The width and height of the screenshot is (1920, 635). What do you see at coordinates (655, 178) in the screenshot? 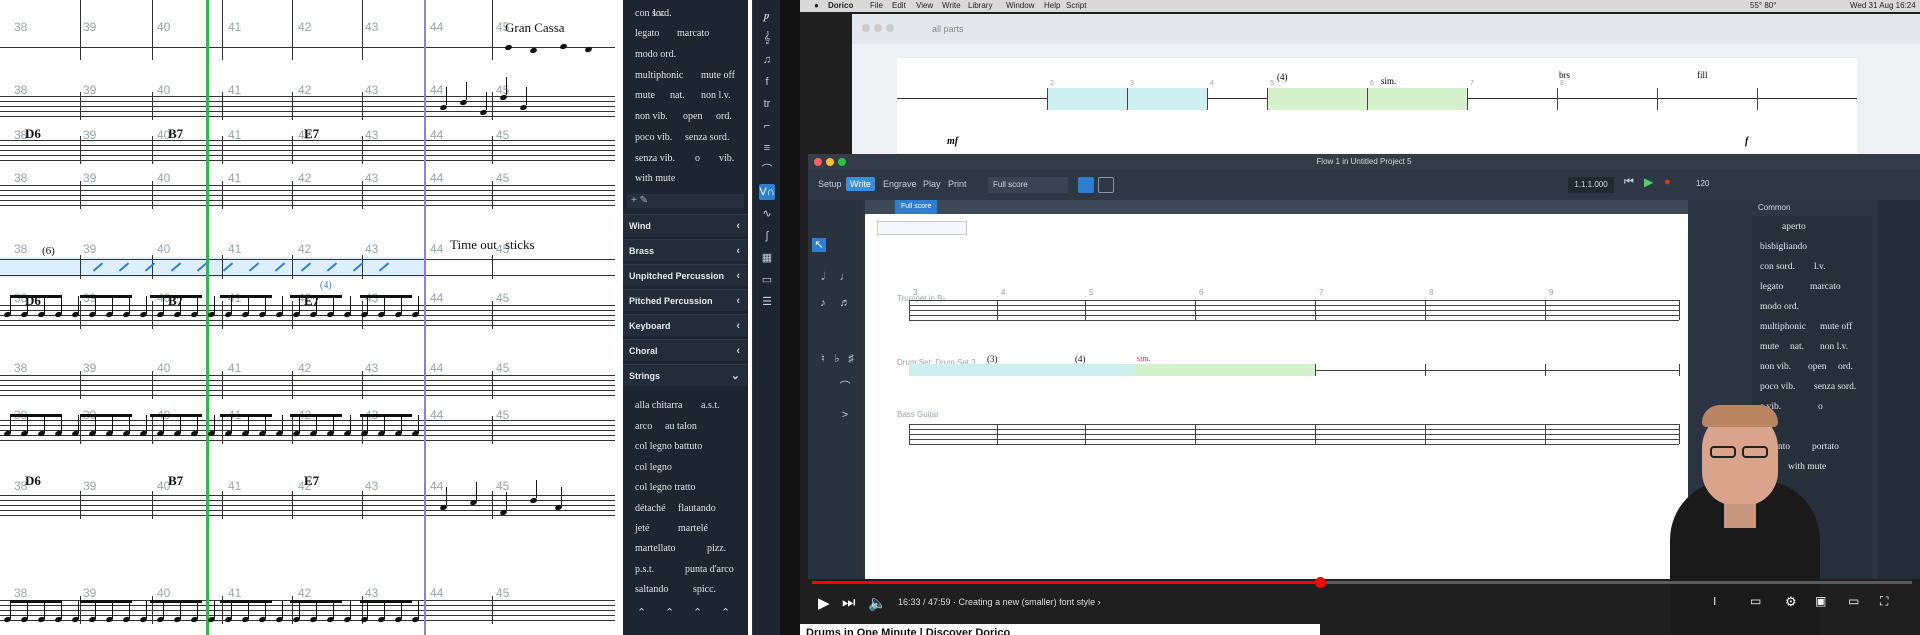
I see `technique-item: with mute` at bounding box center [655, 178].